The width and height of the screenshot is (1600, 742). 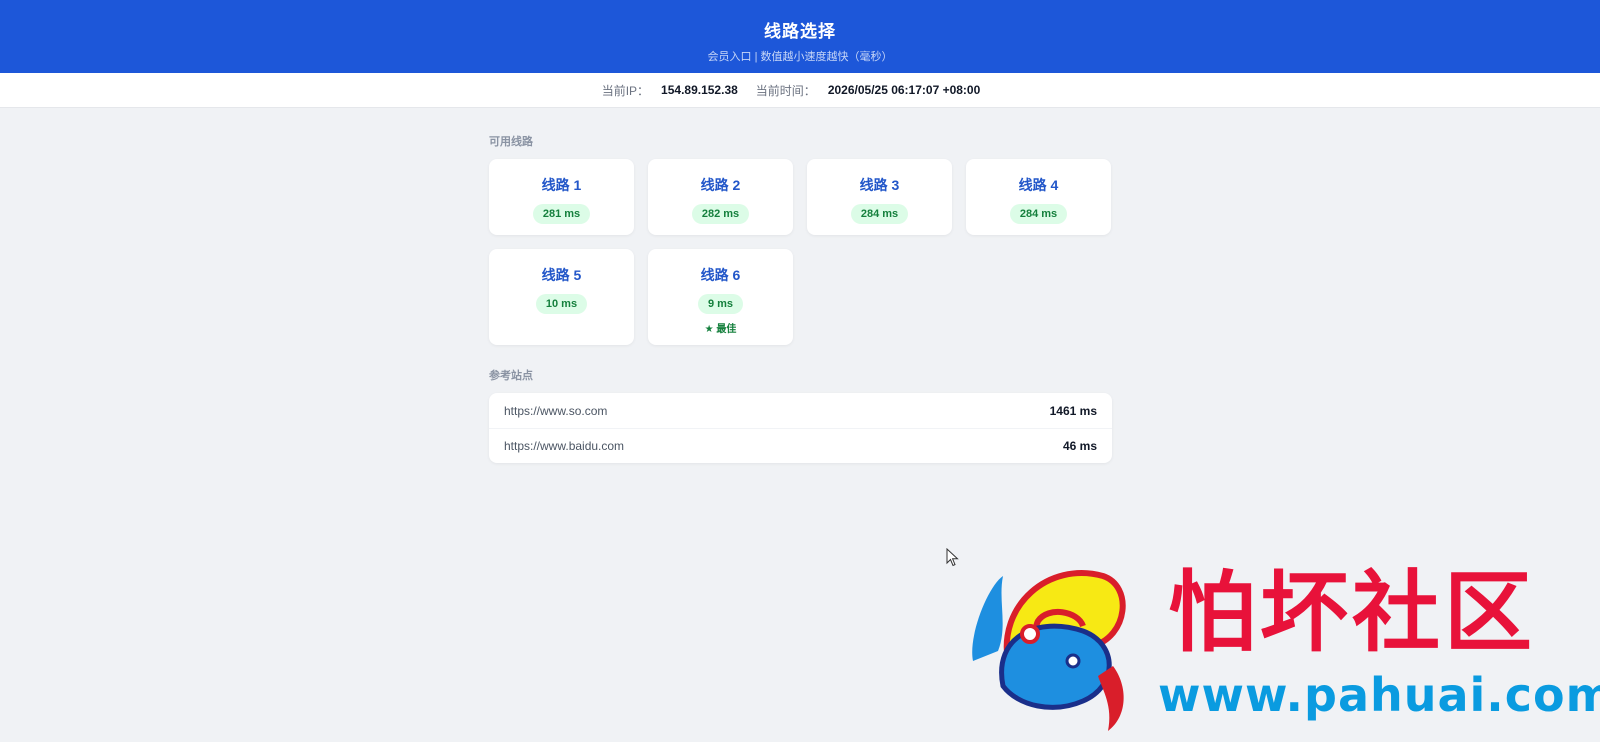 I want to click on watermark-text: 怕坏社区, so click(x=1352, y=612).